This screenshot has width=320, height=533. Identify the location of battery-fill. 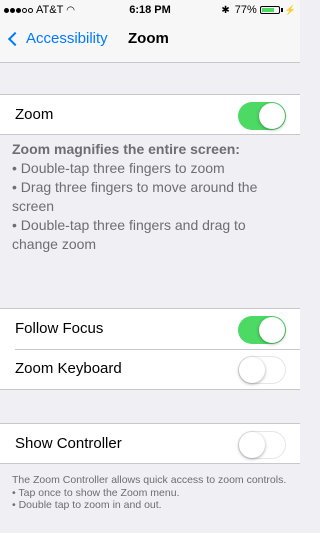
(267, 10).